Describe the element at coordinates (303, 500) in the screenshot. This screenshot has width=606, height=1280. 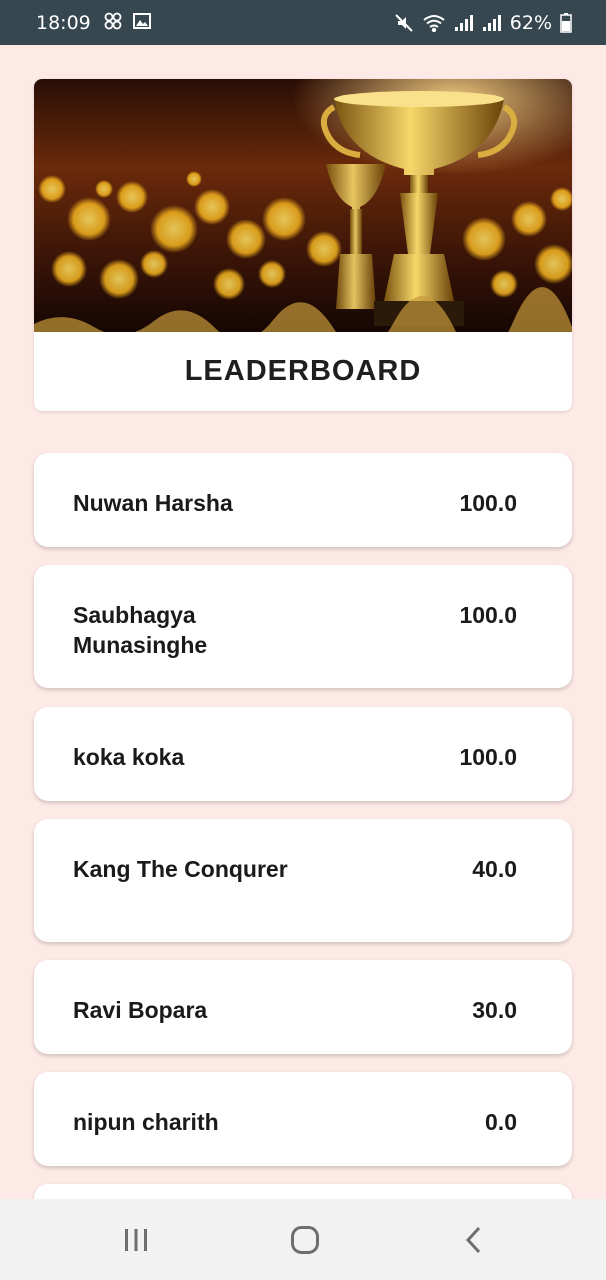
I see `leaderboard-row: Nuwan Harsha 100.0` at that location.